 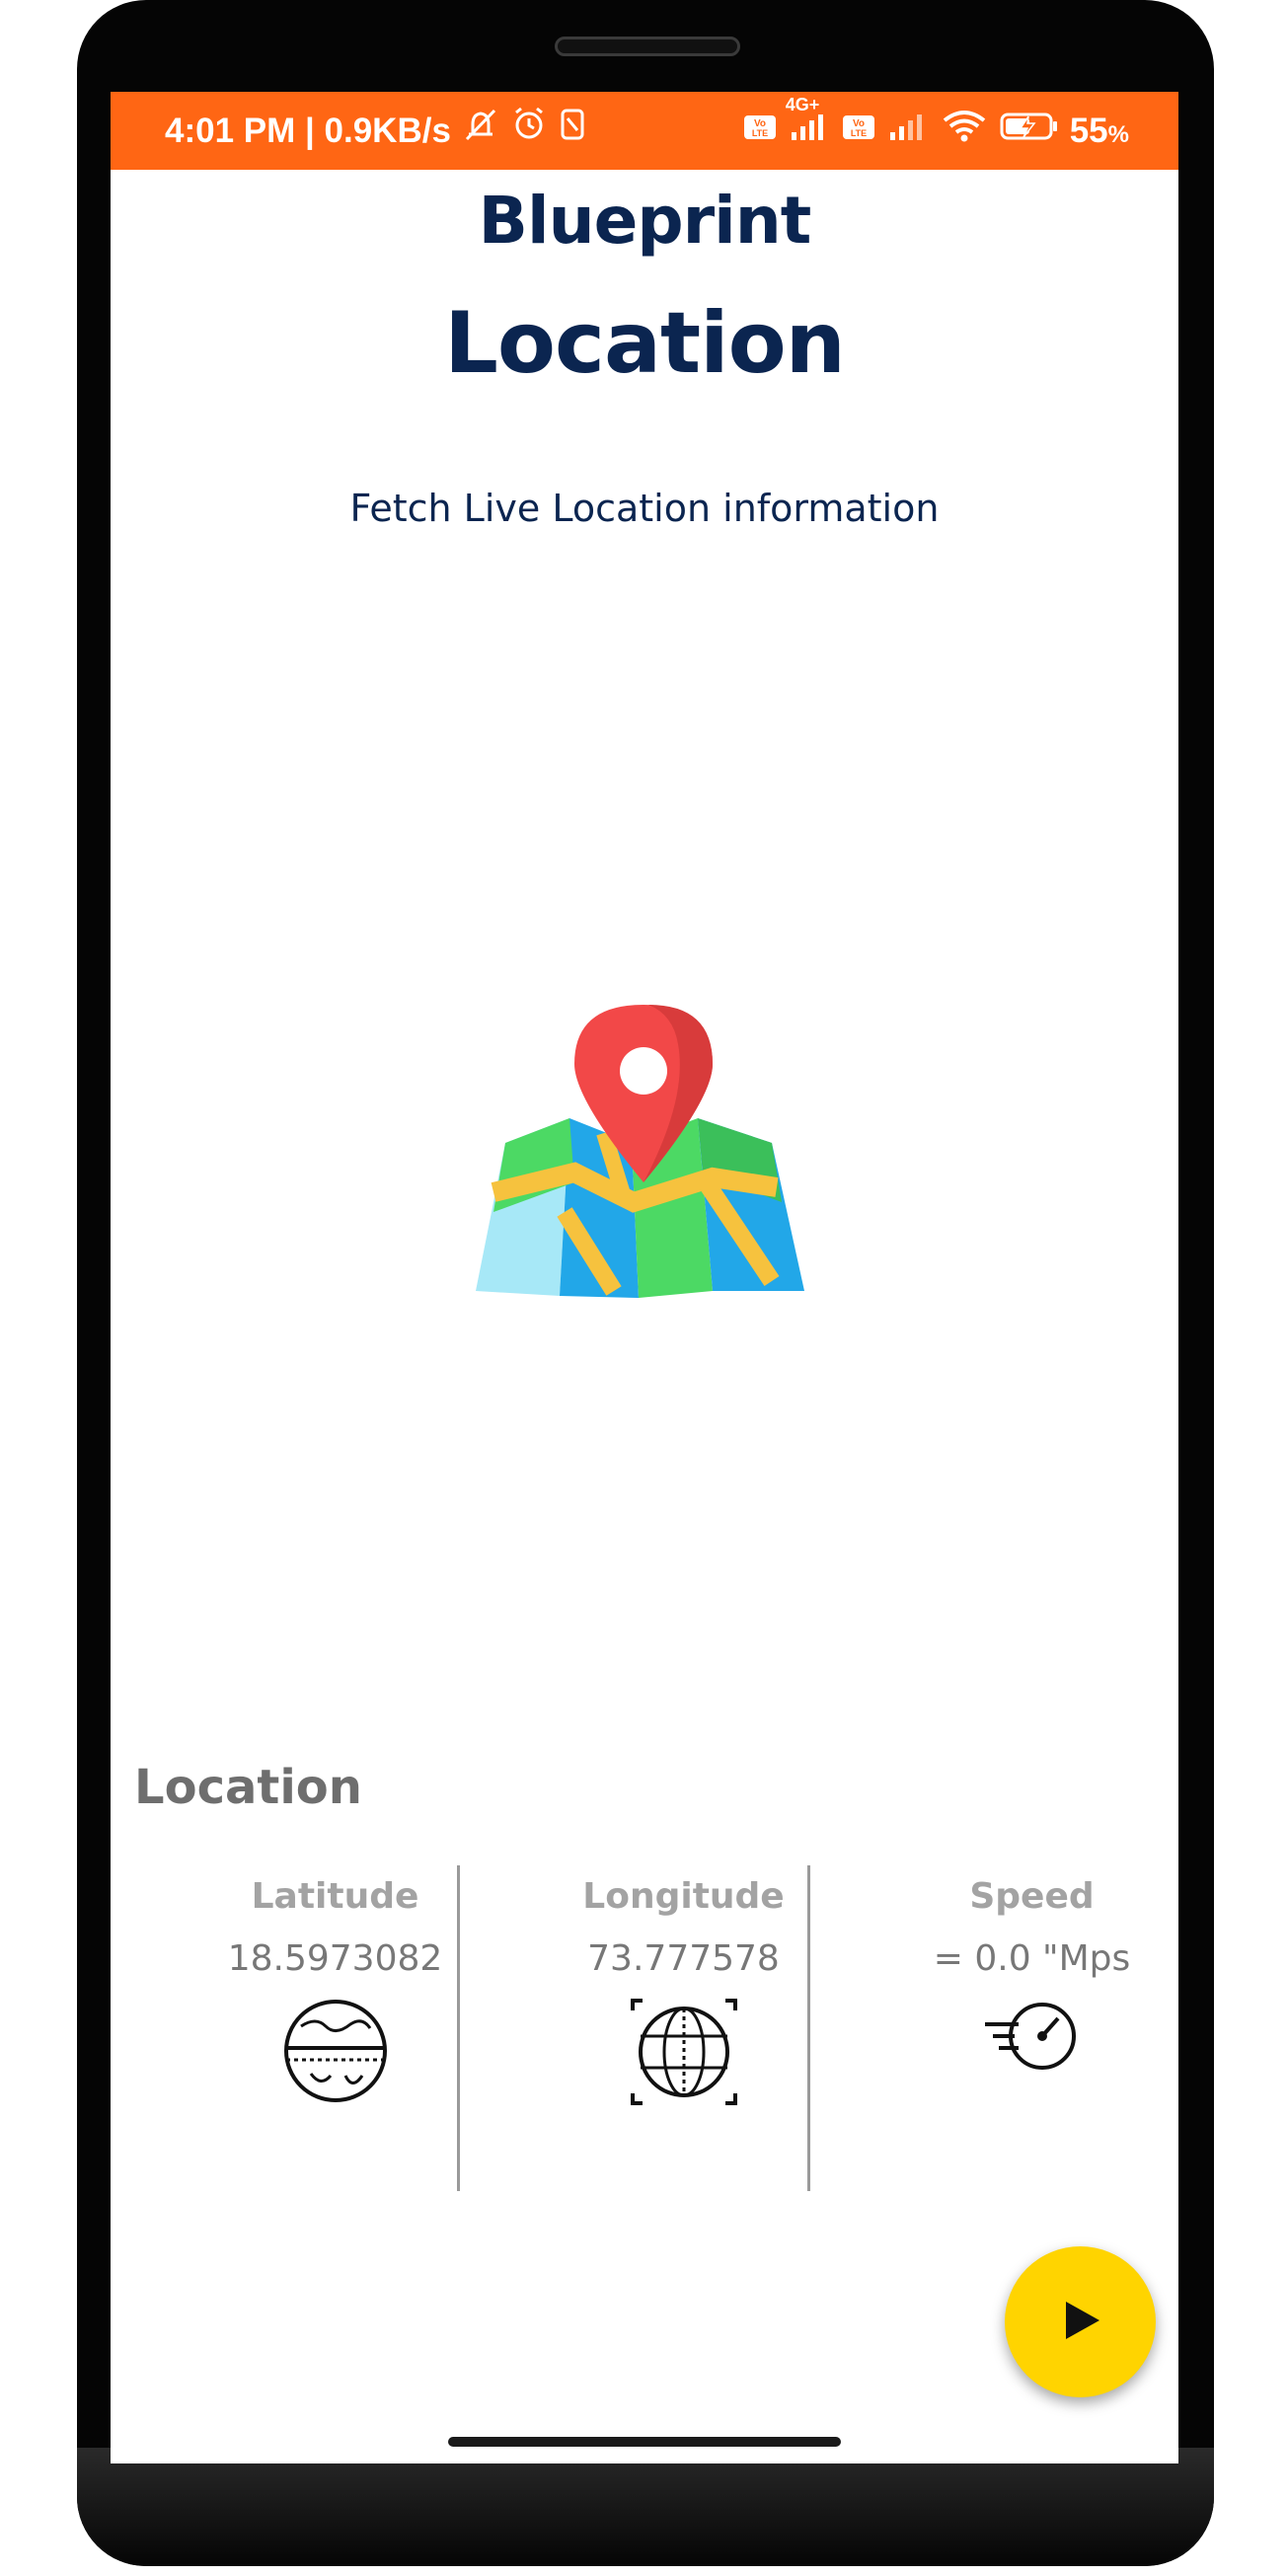 I want to click on status-left: 4:01 PM | 0.9KB/s, so click(x=376, y=131).